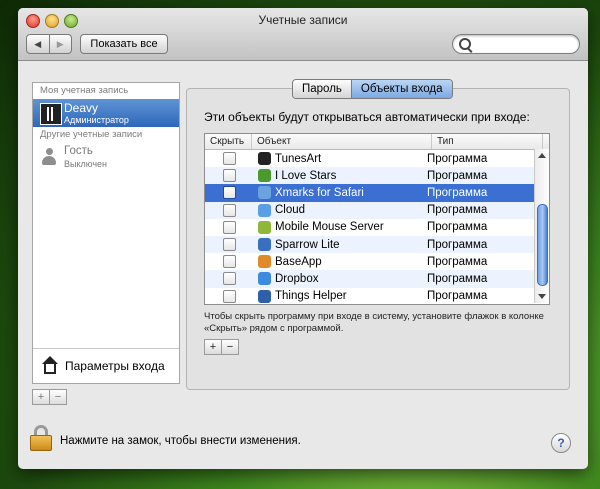  What do you see at coordinates (542, 245) in the screenshot?
I see `scroll-thumb` at bounding box center [542, 245].